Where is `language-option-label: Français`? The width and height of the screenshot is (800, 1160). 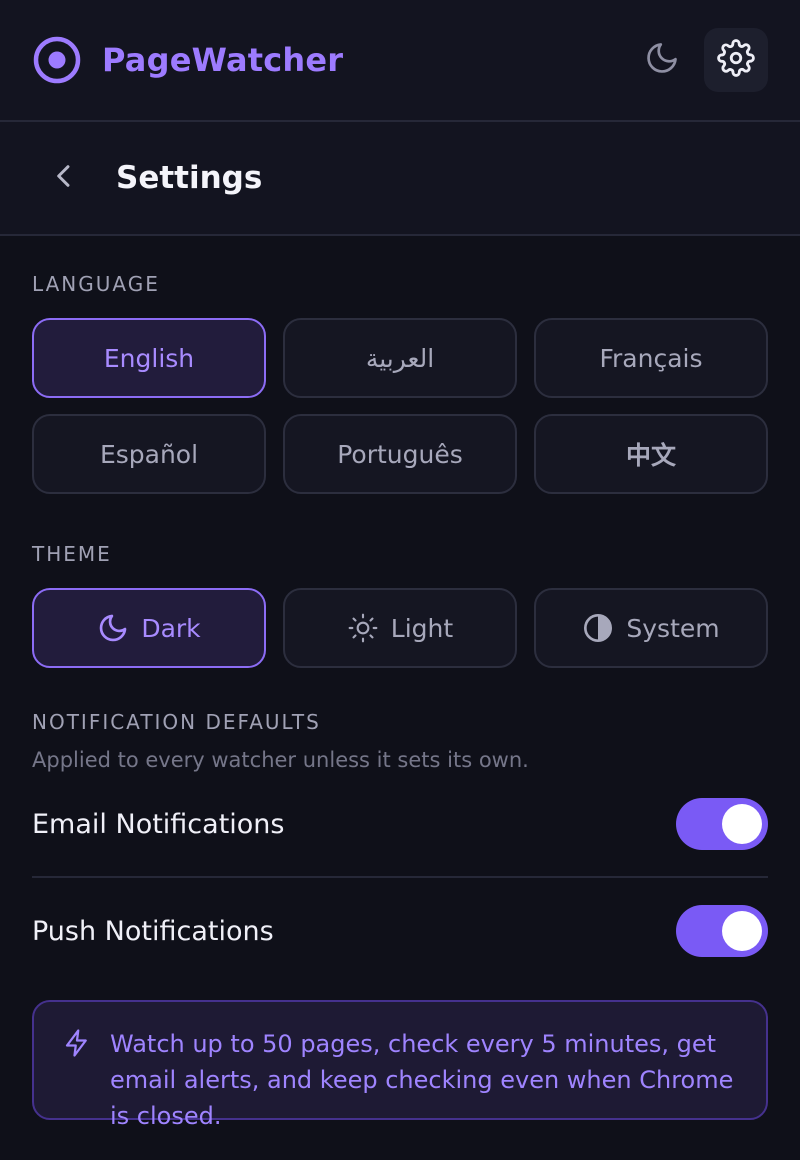
language-option-label: Français is located at coordinates (651, 358).